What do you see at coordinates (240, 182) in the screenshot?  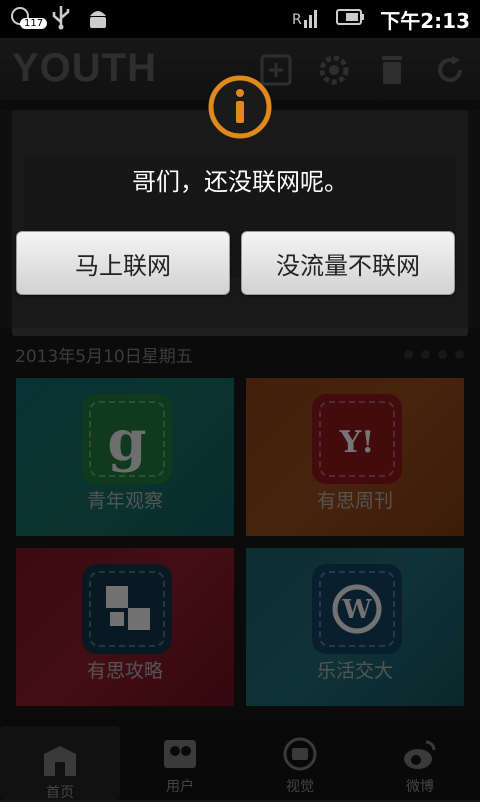 I see `dialog-message: 哥们，还没联网呢。` at bounding box center [240, 182].